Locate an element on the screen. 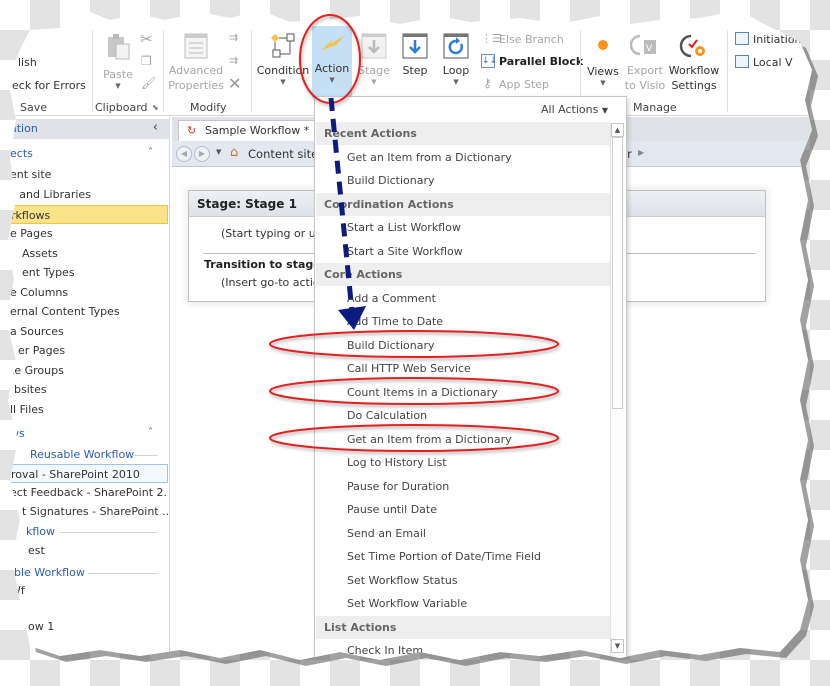  dropdown-action-item: Pause for Duration is located at coordinates (398, 486).